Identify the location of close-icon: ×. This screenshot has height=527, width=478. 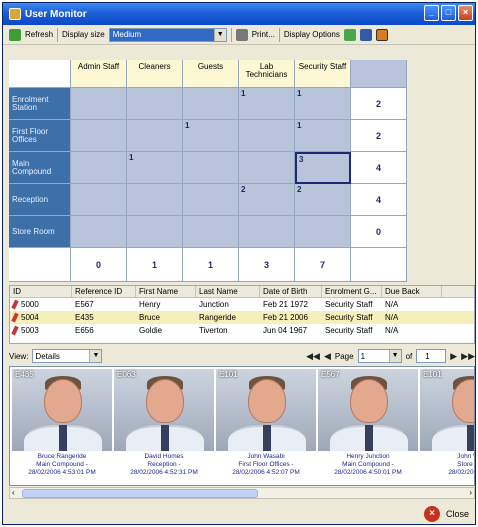
(431, 514).